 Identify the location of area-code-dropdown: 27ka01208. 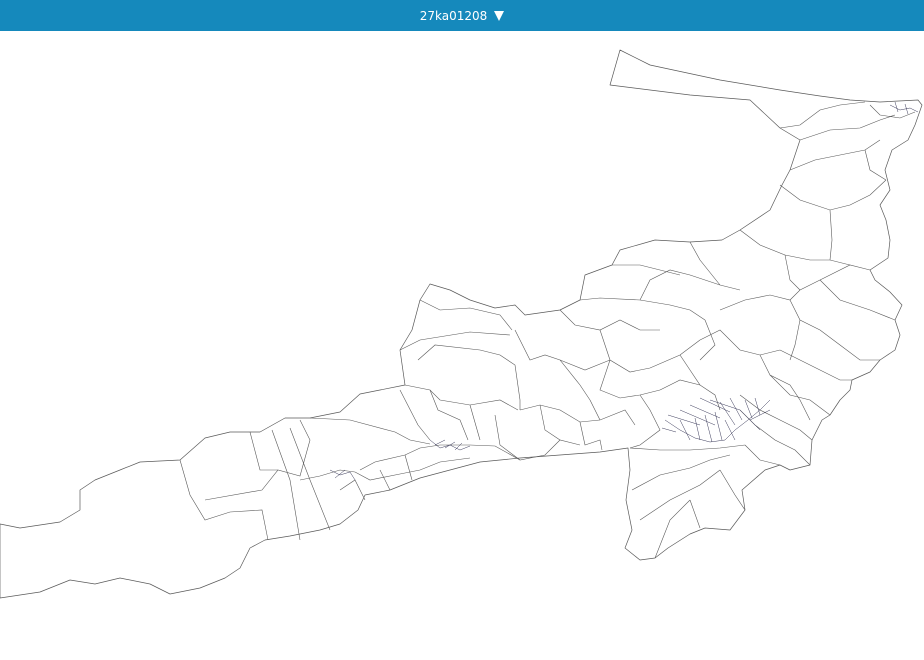
(462, 16).